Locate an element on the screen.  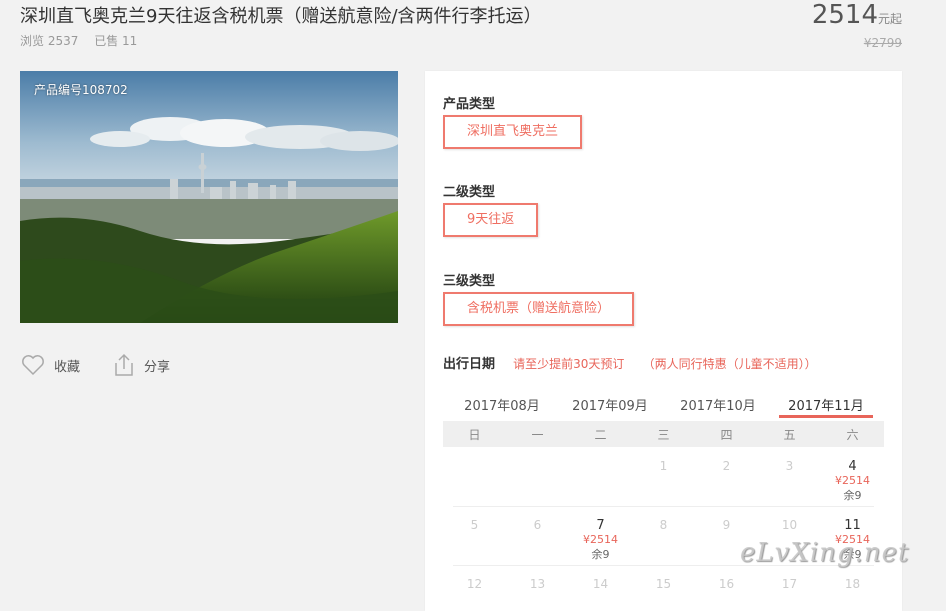
day-number: 6 is located at coordinates (537, 525).